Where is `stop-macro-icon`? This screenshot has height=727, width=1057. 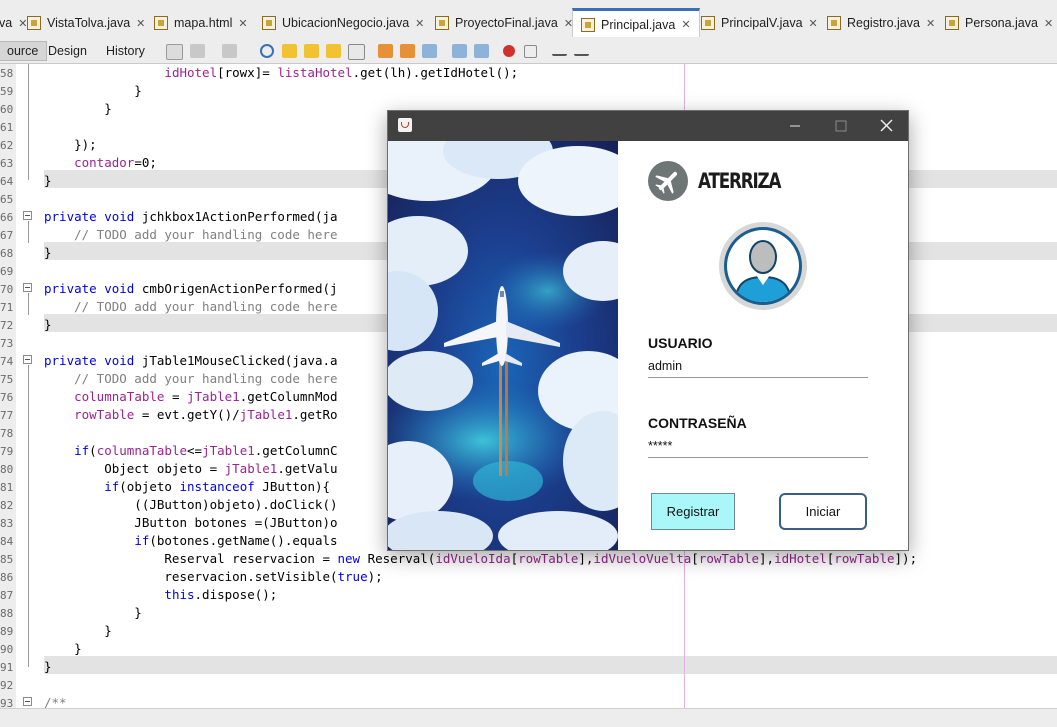 stop-macro-icon is located at coordinates (530, 51).